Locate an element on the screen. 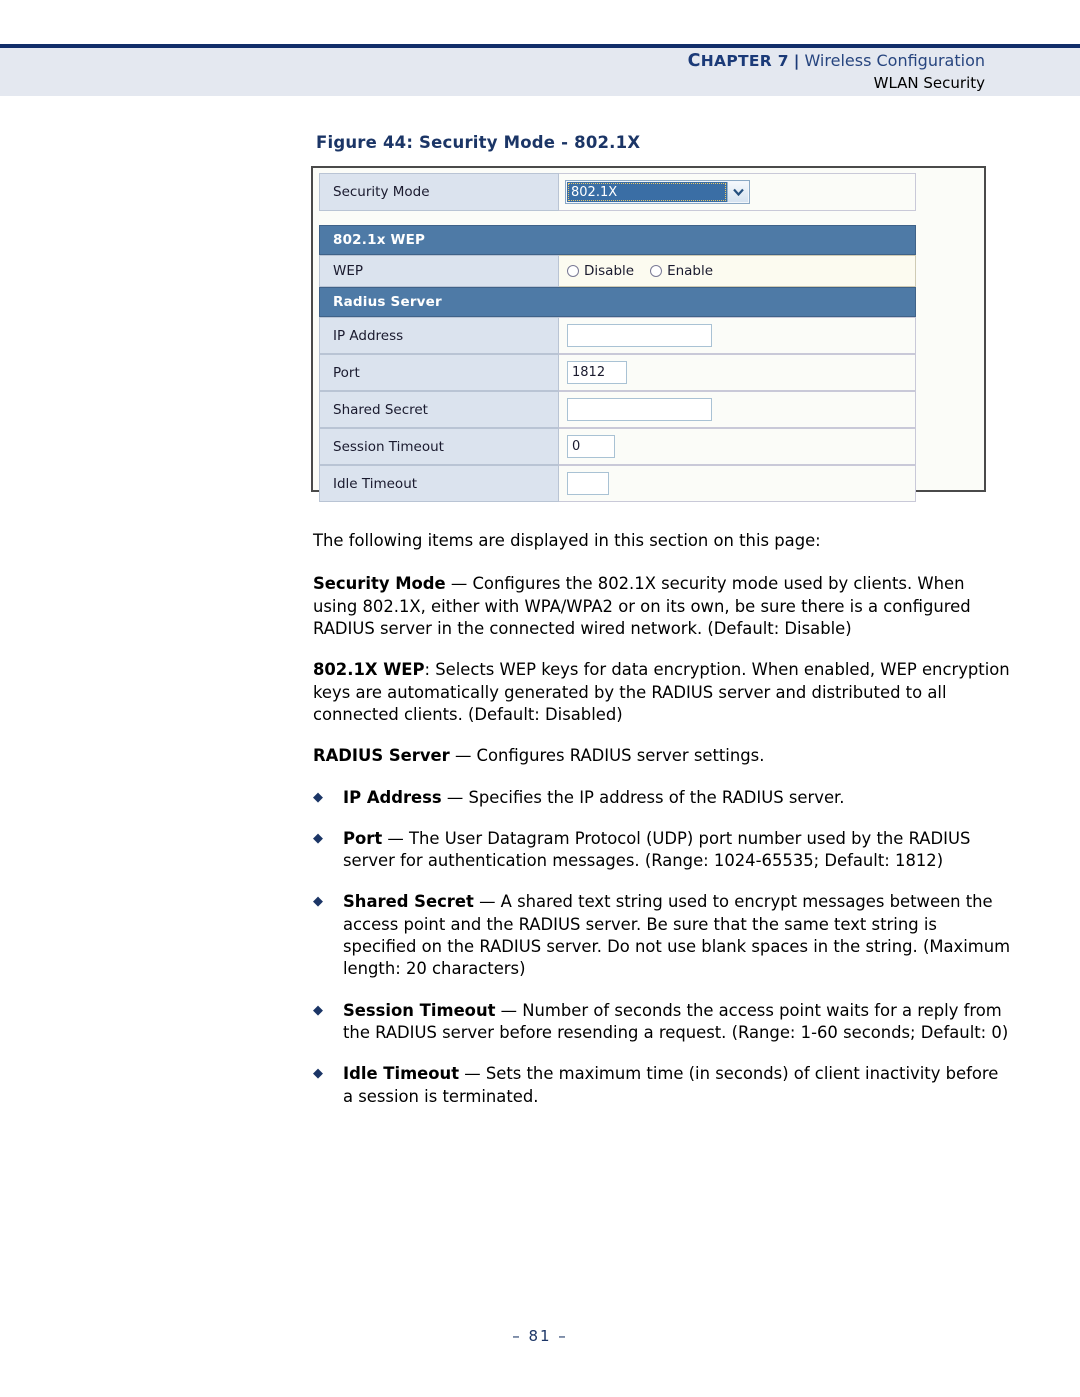 The height and width of the screenshot is (1397, 1080). ip-address-input is located at coordinates (639, 335).